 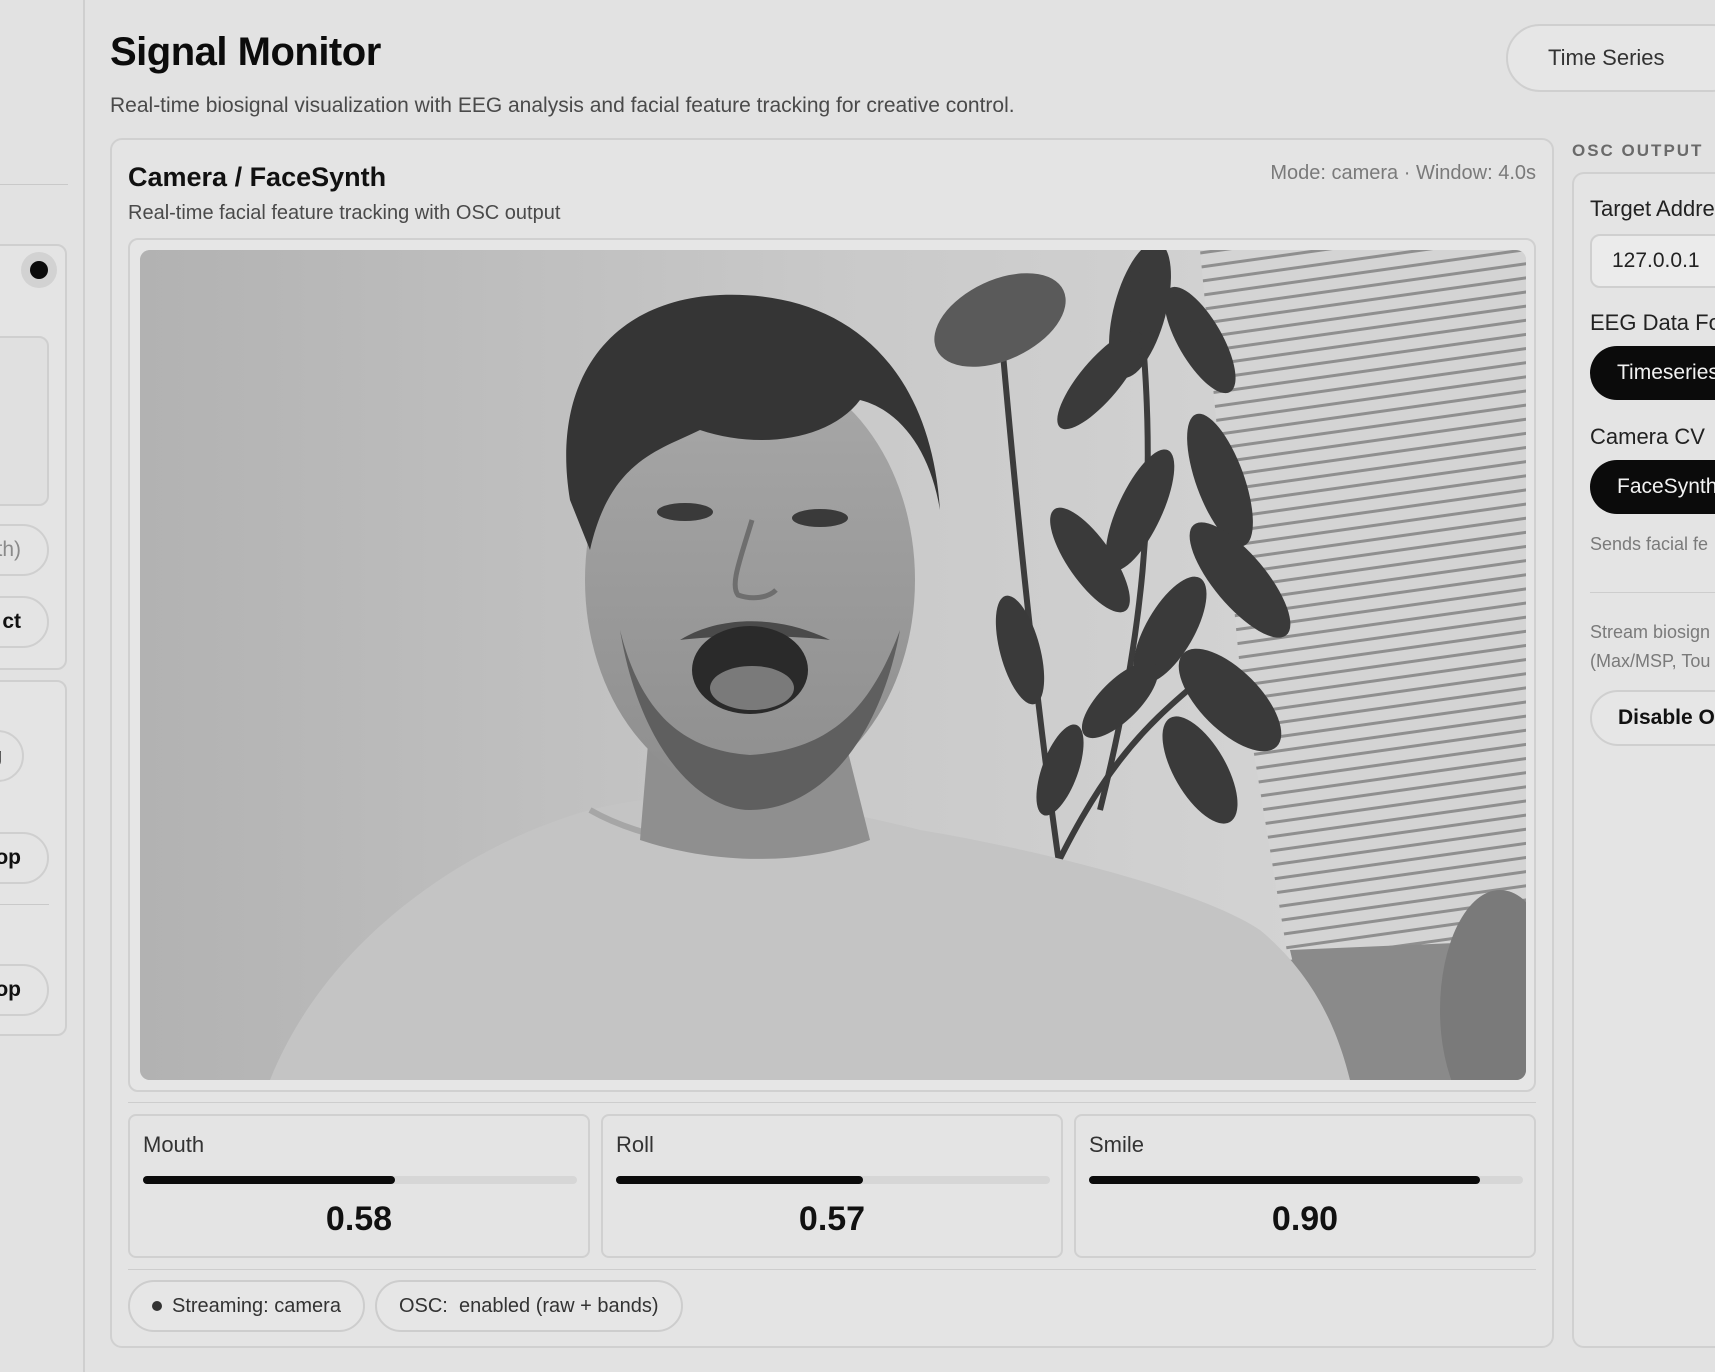 I want to click on metric-mouth-value: 0.58, so click(x=359, y=1219).